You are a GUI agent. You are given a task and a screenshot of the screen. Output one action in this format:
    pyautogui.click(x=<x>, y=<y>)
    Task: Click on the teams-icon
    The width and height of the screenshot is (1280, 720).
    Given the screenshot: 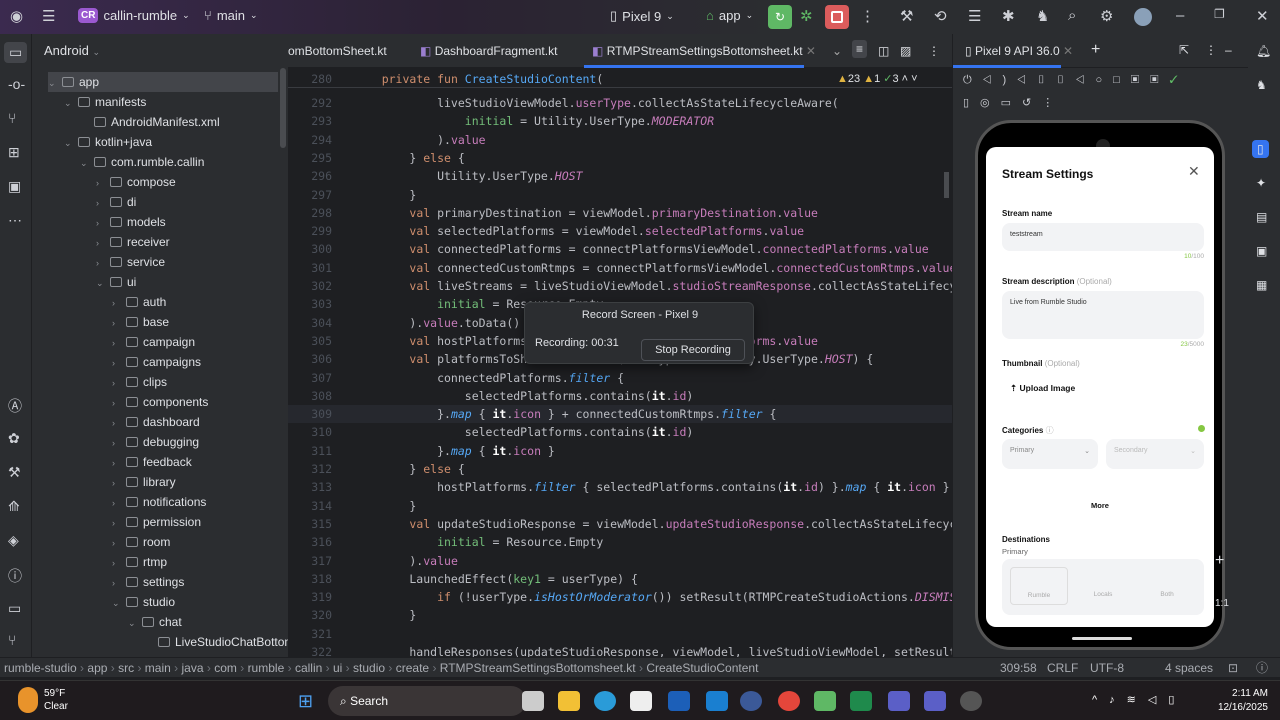 What is the action you would take?
    pyautogui.click(x=899, y=701)
    